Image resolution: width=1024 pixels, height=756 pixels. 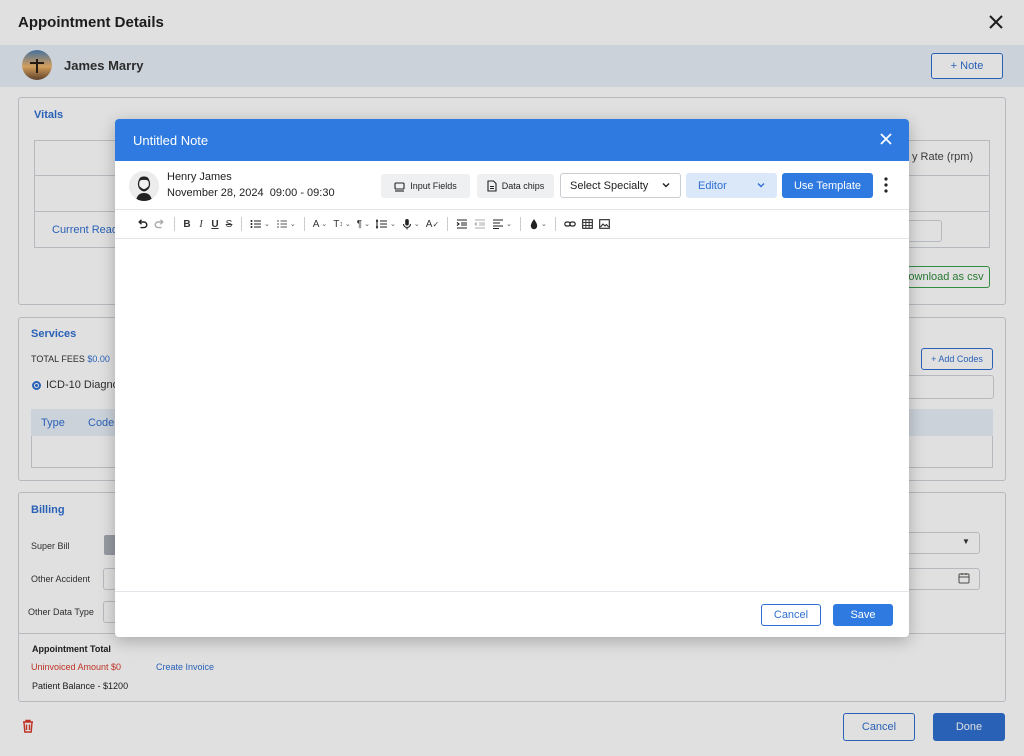 What do you see at coordinates (587, 224) in the screenshot?
I see `table-icon` at bounding box center [587, 224].